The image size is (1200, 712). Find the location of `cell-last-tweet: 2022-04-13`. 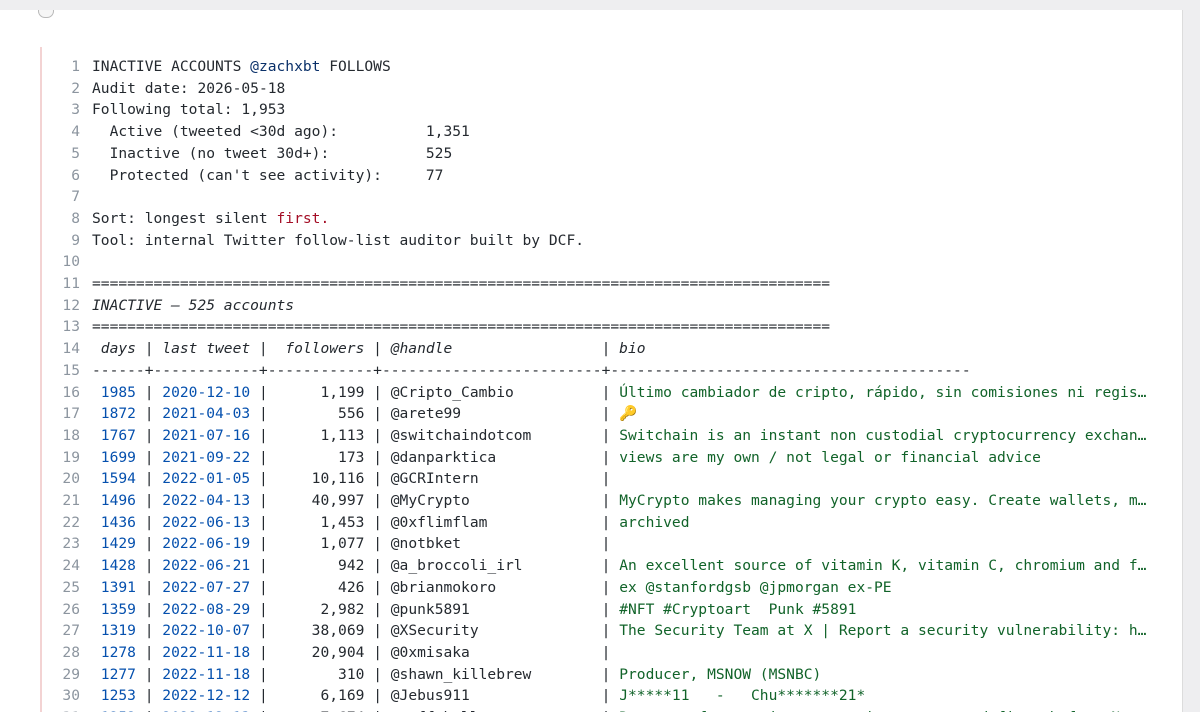

cell-last-tweet: 2022-04-13 is located at coordinates (206, 500).